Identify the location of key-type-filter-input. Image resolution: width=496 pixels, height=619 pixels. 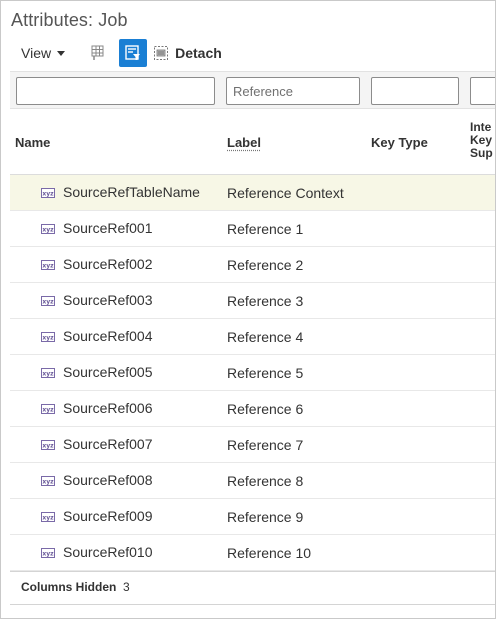
(415, 91).